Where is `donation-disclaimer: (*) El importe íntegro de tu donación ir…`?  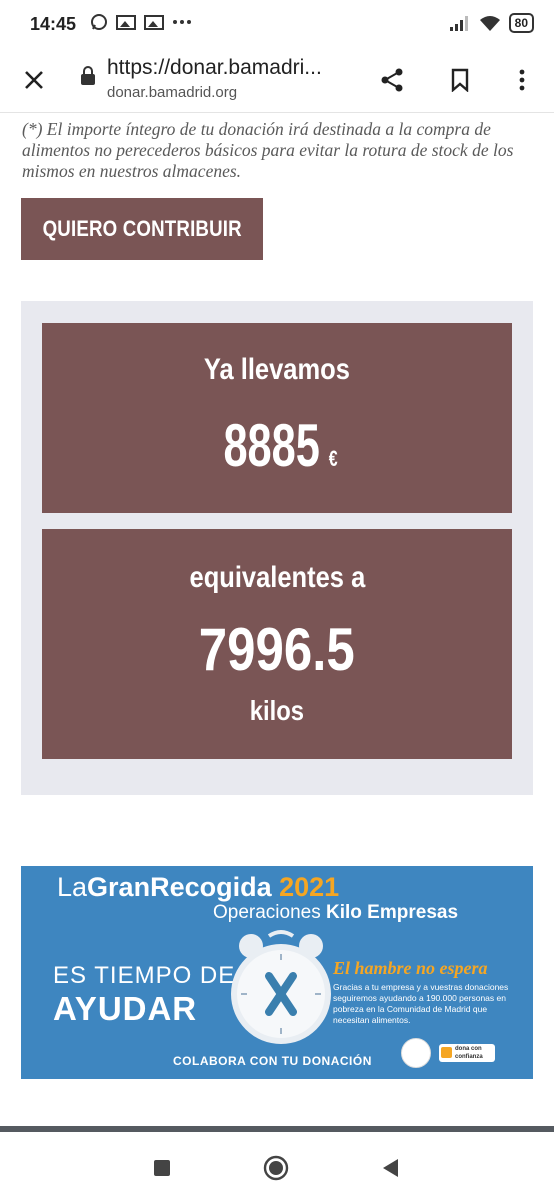
donation-disclaimer: (*) El importe íntegro de tu donación ir… is located at coordinates (268, 149).